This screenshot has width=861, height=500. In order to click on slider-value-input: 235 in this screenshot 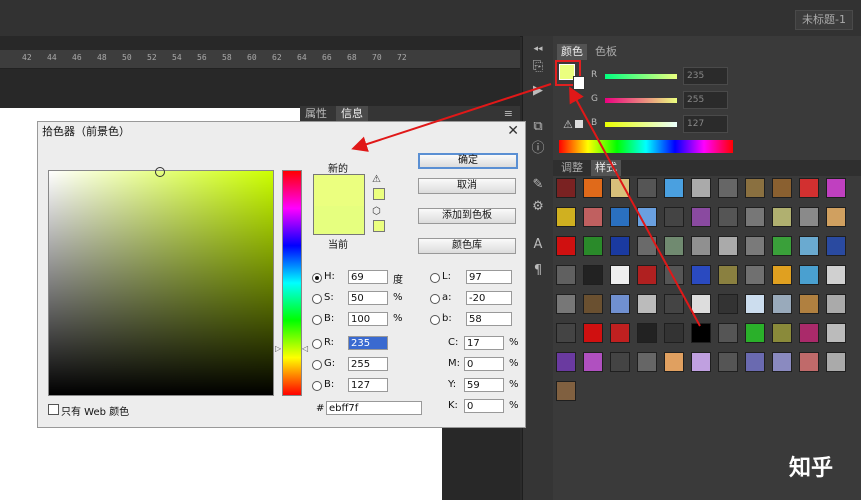, I will do `click(705, 76)`.